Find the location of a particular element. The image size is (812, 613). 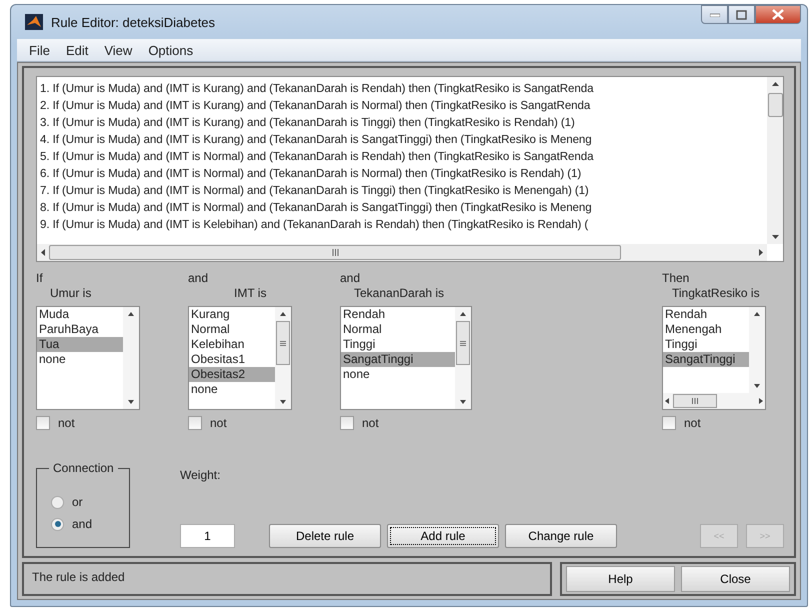

rule-item: 1. If (Umur is Muda) and (IMT is Kurang) and (TekananDarah is Rendah) then (TingkatResiko is SangatRenda is located at coordinates (402, 88).